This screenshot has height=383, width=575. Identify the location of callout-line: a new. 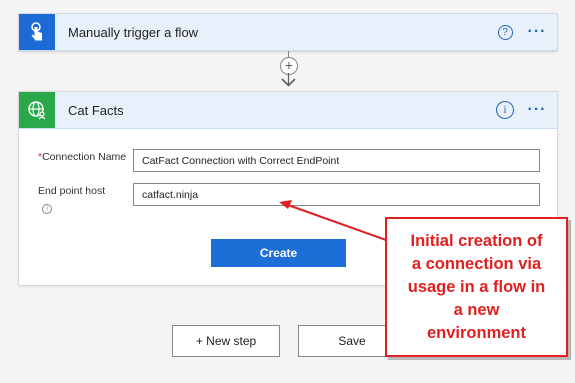
(476, 309).